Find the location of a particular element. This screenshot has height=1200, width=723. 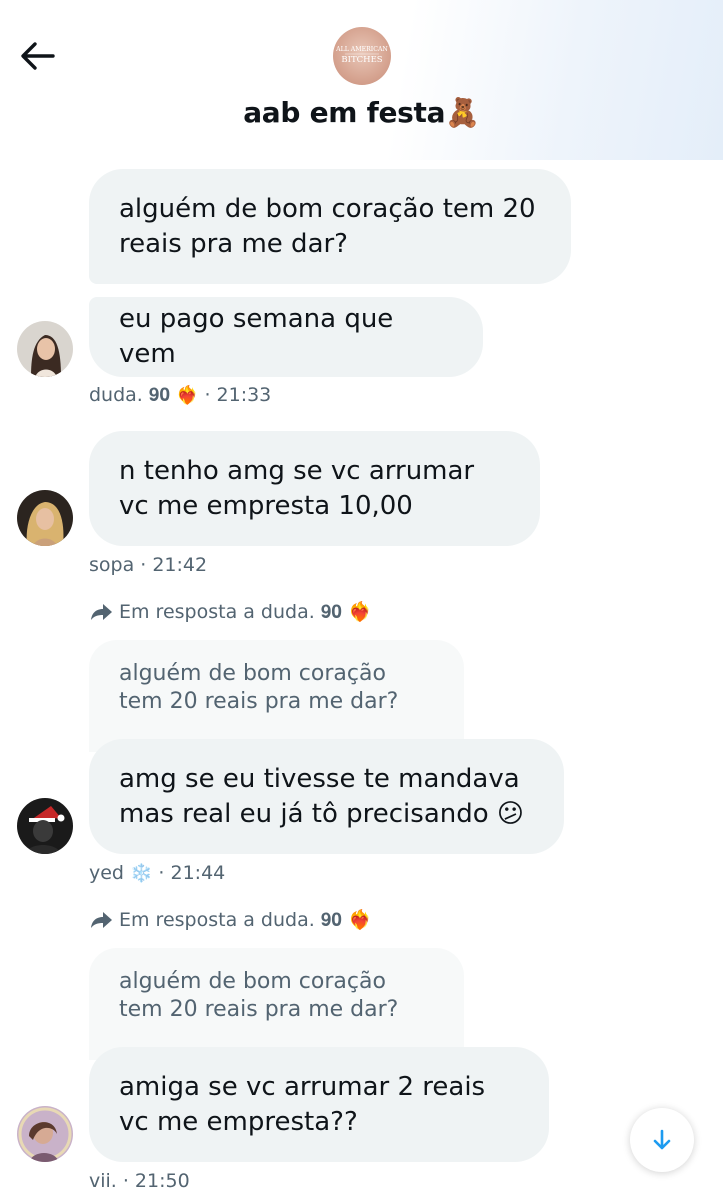

message-time: · 21:44 is located at coordinates (192, 873).